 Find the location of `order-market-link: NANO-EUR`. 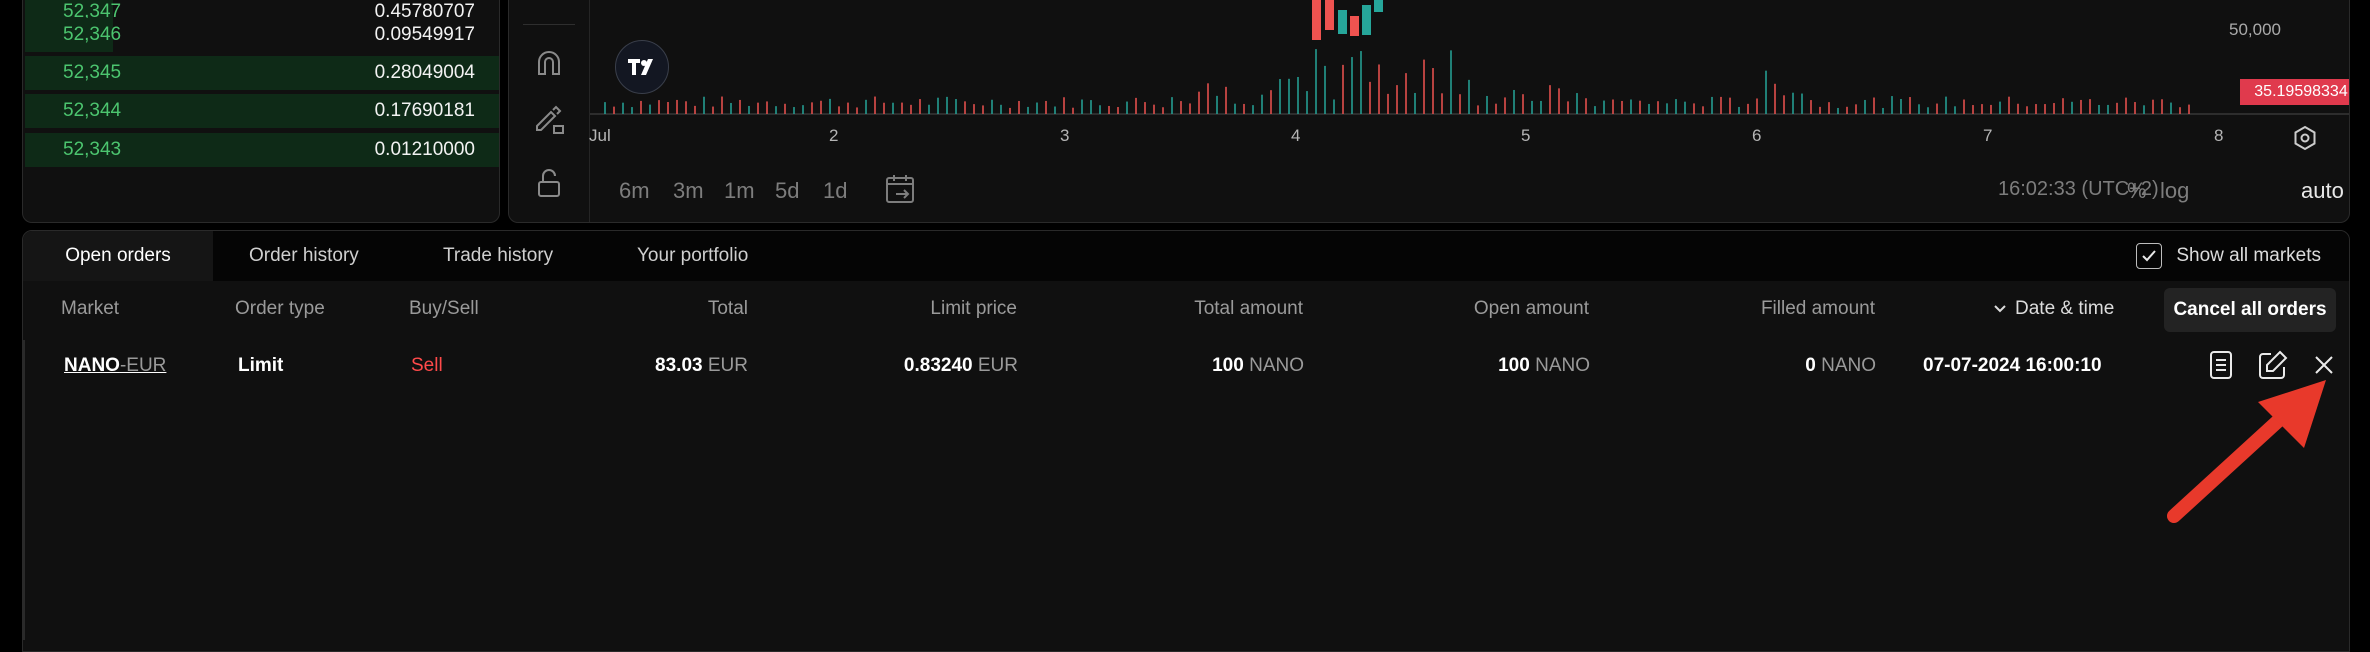

order-market-link: NANO-EUR is located at coordinates (115, 366).